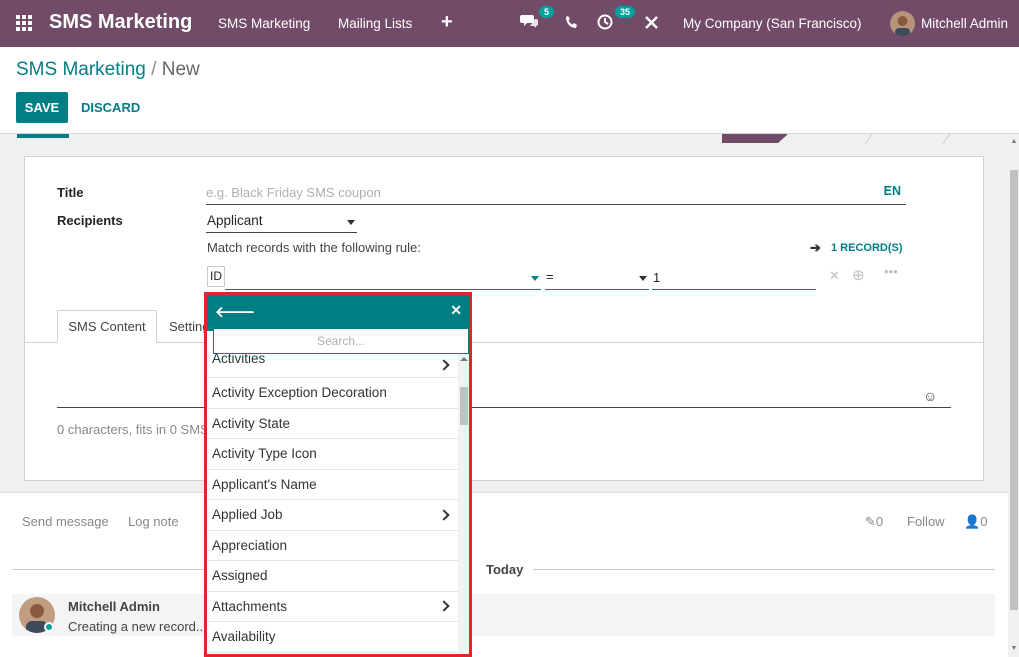 This screenshot has height=657, width=1019. What do you see at coordinates (464, 359) in the screenshot?
I see `scroll-up-icon` at bounding box center [464, 359].